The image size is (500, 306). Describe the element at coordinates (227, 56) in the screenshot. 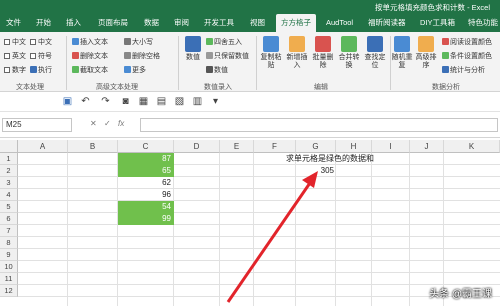

I see `keep-values-button: 只保留数值` at that location.